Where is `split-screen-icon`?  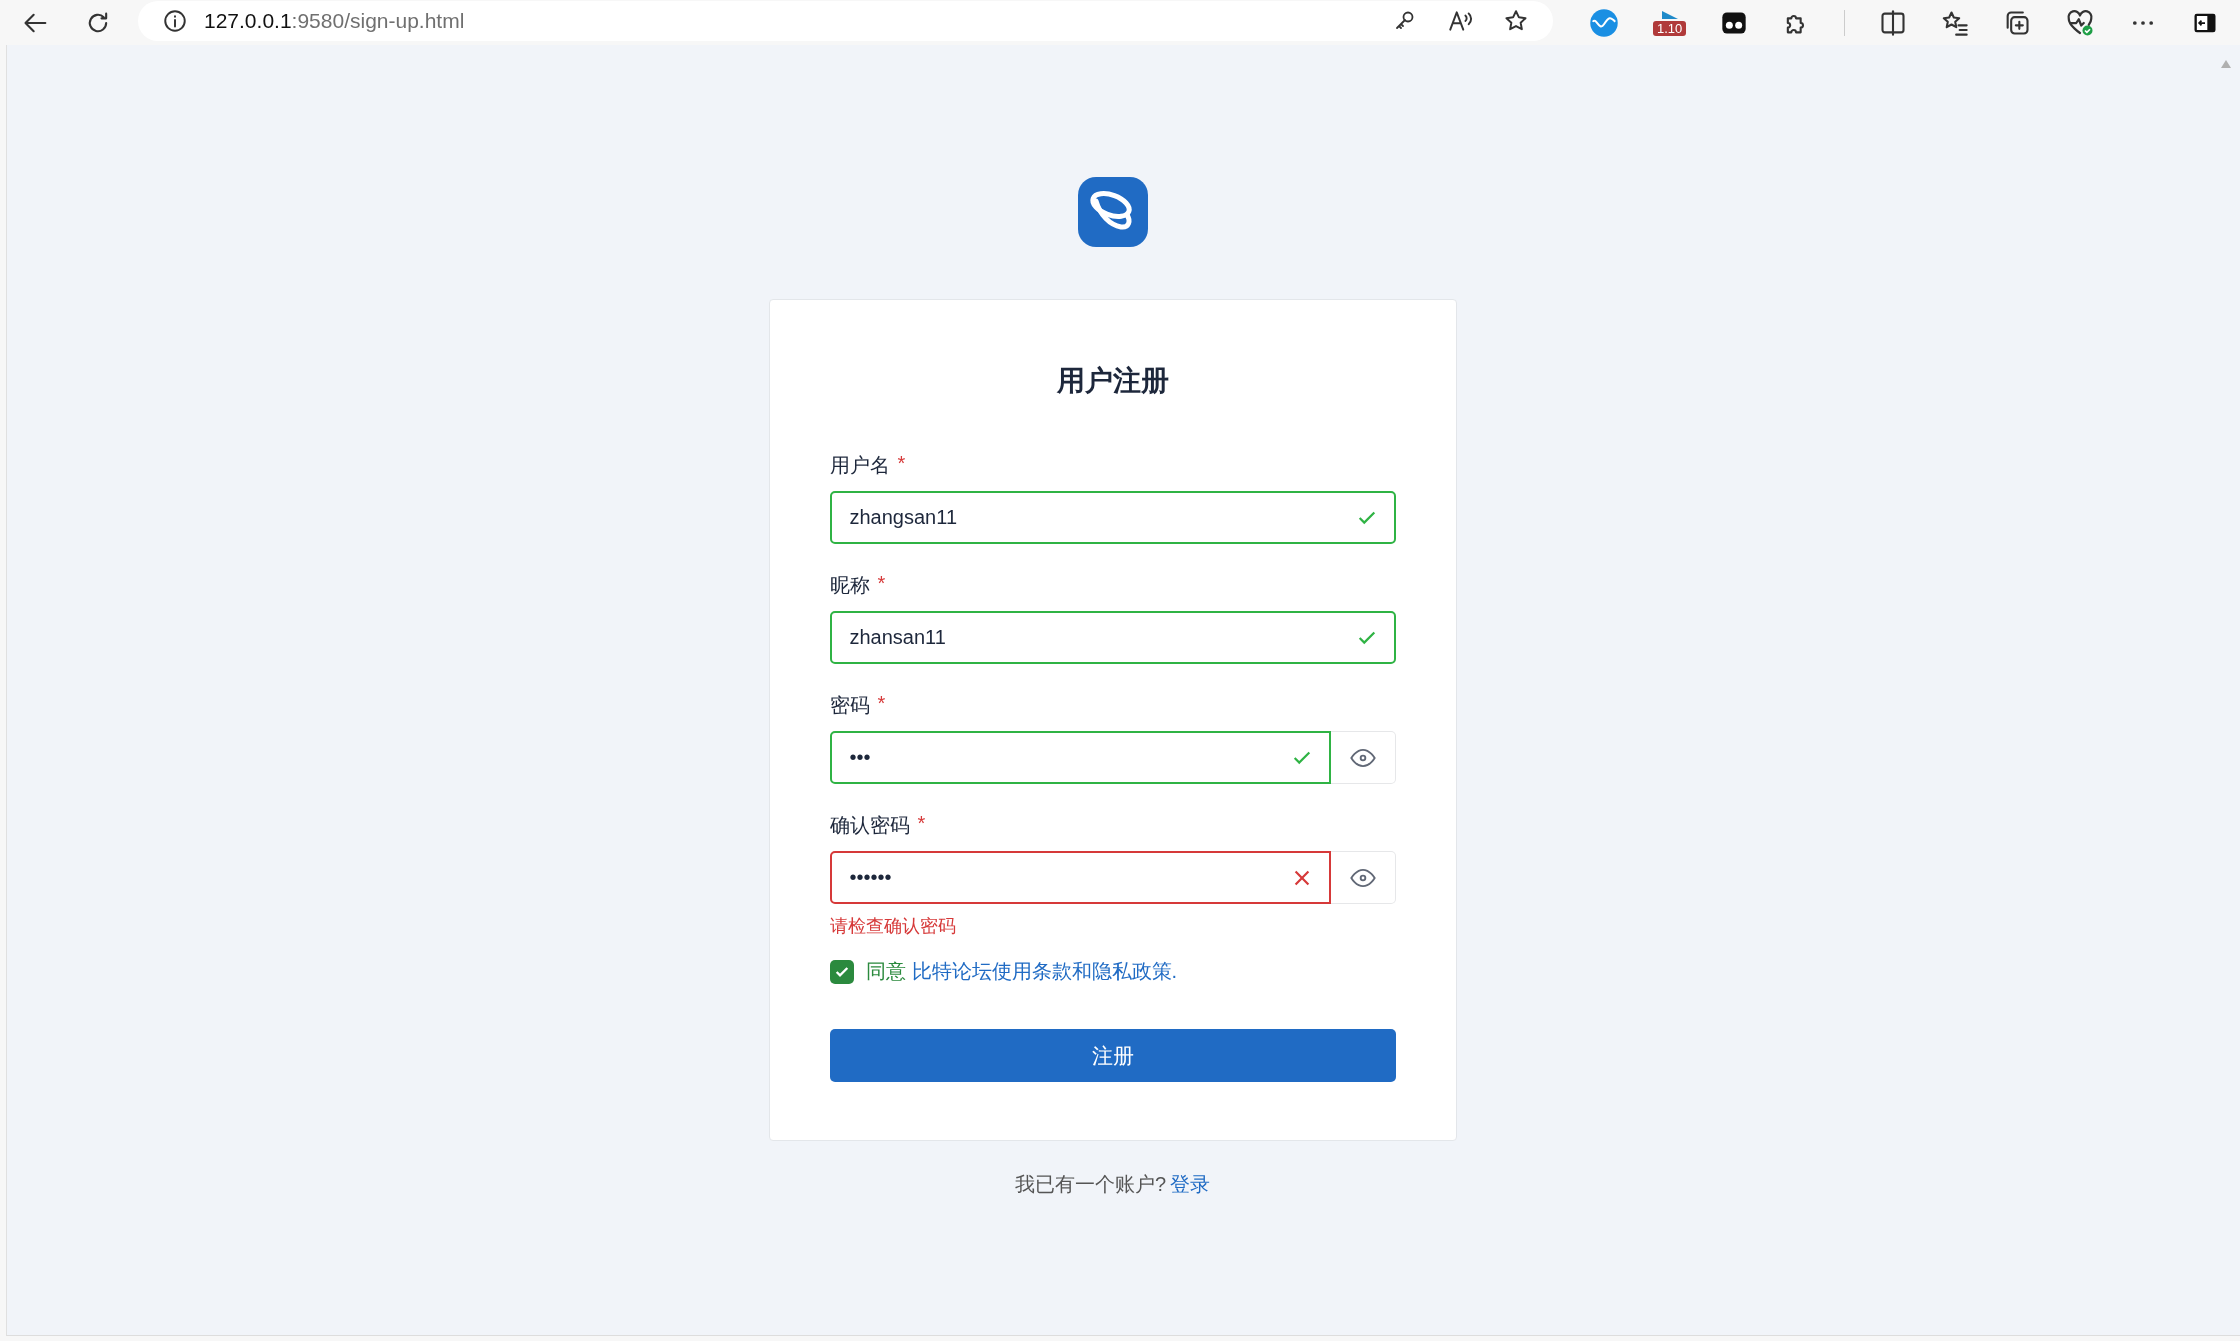 split-screen-icon is located at coordinates (1893, 22).